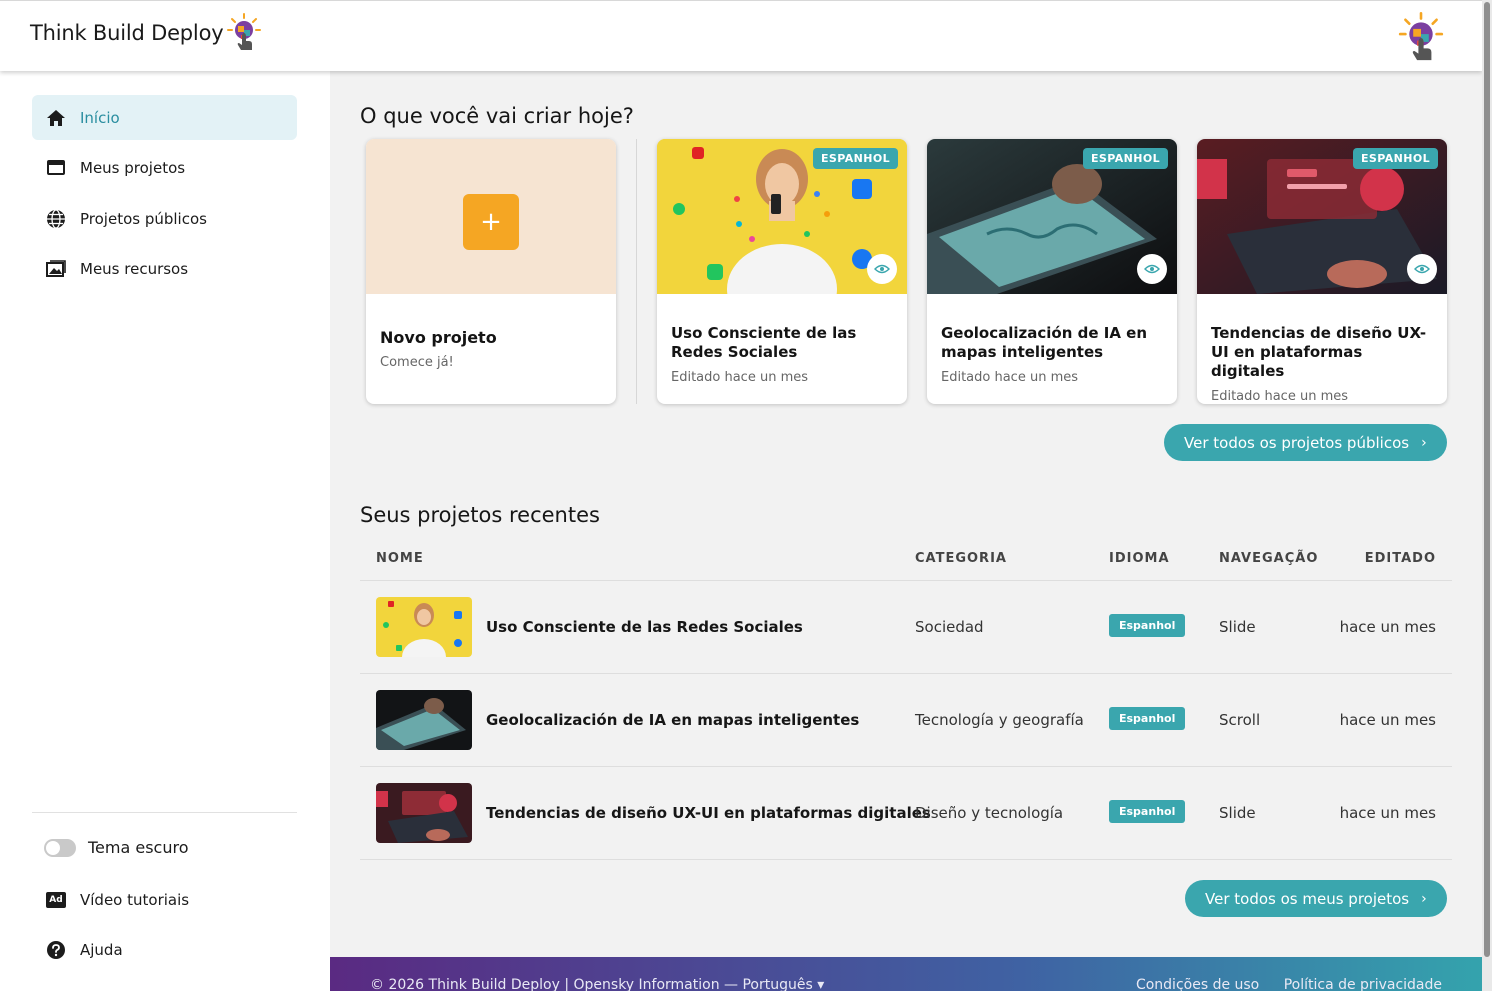 This screenshot has height=991, width=1492. What do you see at coordinates (1363, 984) in the screenshot?
I see `privacy-link: Política de privacidade` at bounding box center [1363, 984].